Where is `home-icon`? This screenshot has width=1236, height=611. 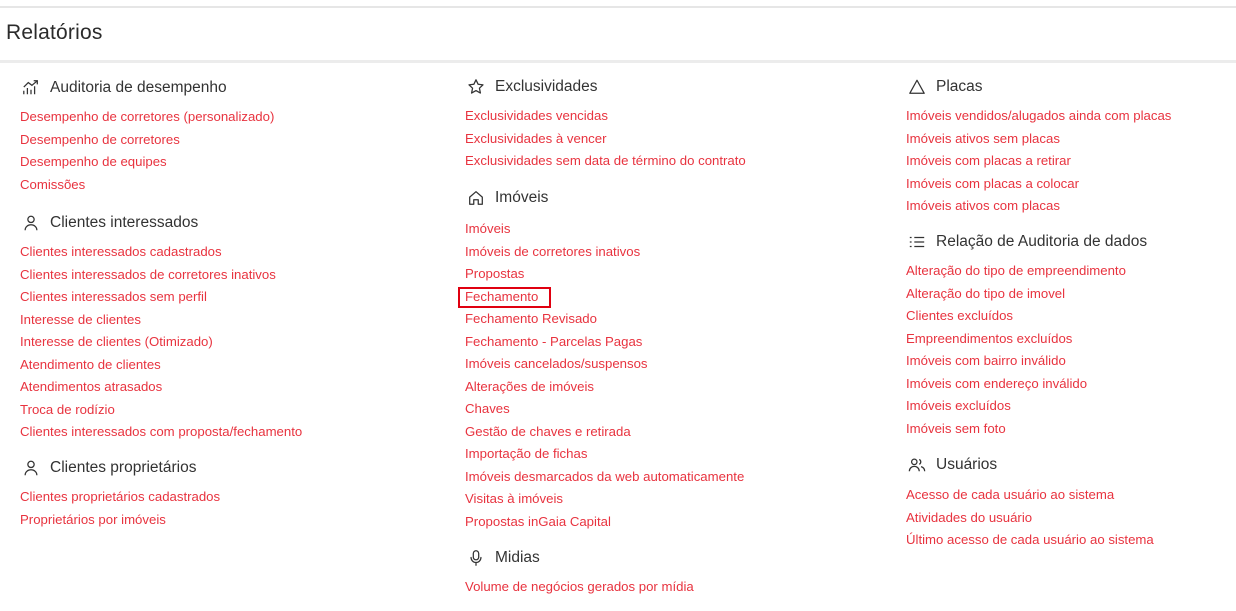
home-icon is located at coordinates (476, 198).